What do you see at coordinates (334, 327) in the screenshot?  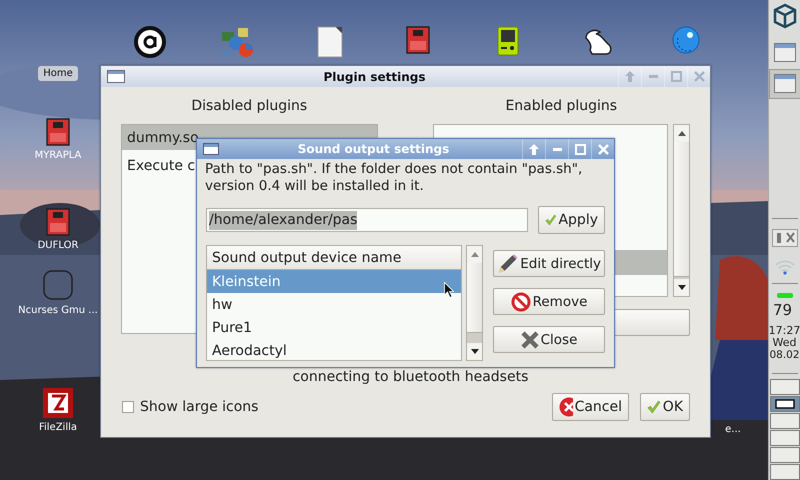 I see `list-item: Pure1` at bounding box center [334, 327].